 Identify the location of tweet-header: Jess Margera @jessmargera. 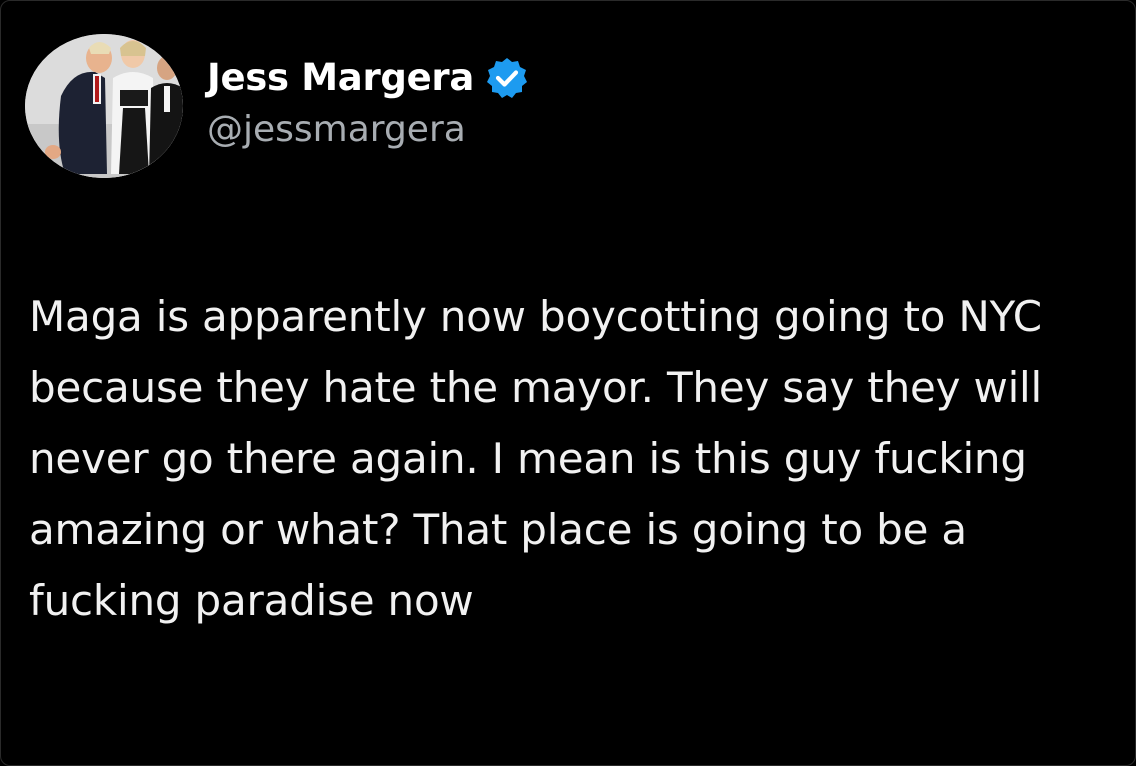
(276, 106).